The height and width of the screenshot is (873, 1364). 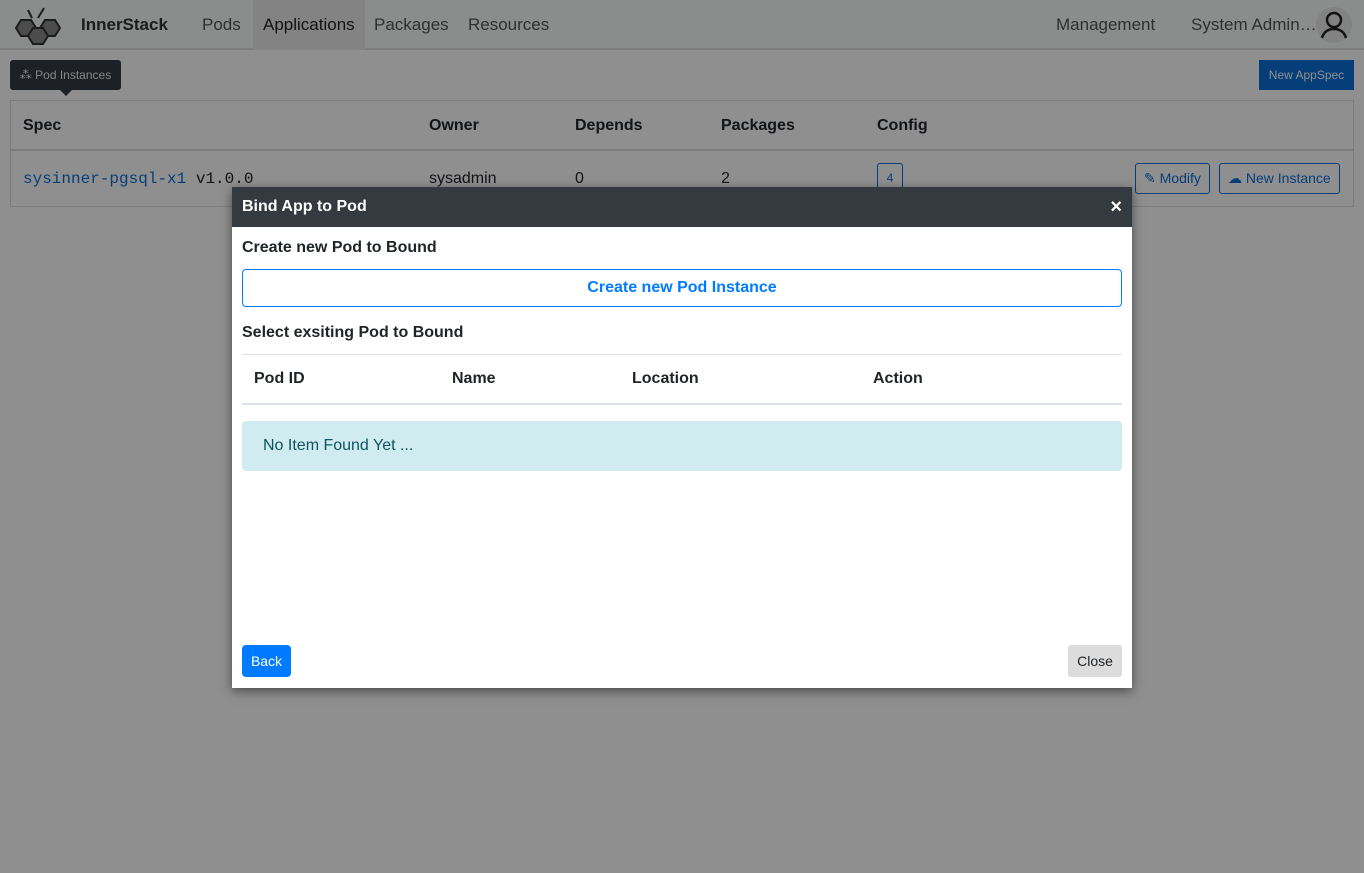 What do you see at coordinates (898, 378) in the screenshot?
I see `col-action: Action` at bounding box center [898, 378].